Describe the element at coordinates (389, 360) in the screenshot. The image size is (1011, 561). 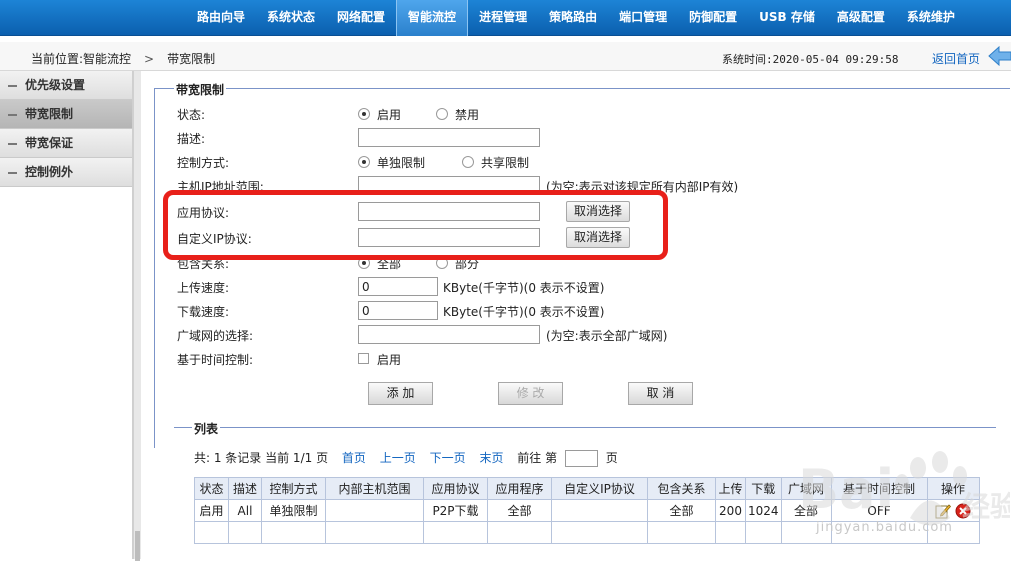
I see `time-control-text: 启用` at that location.